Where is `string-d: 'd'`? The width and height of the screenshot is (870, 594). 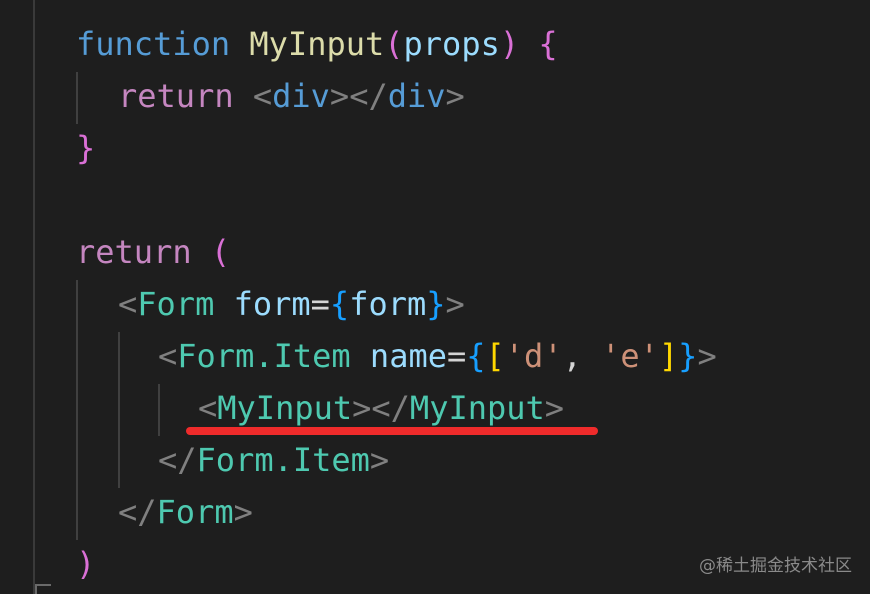 string-d: 'd' is located at coordinates (533, 356).